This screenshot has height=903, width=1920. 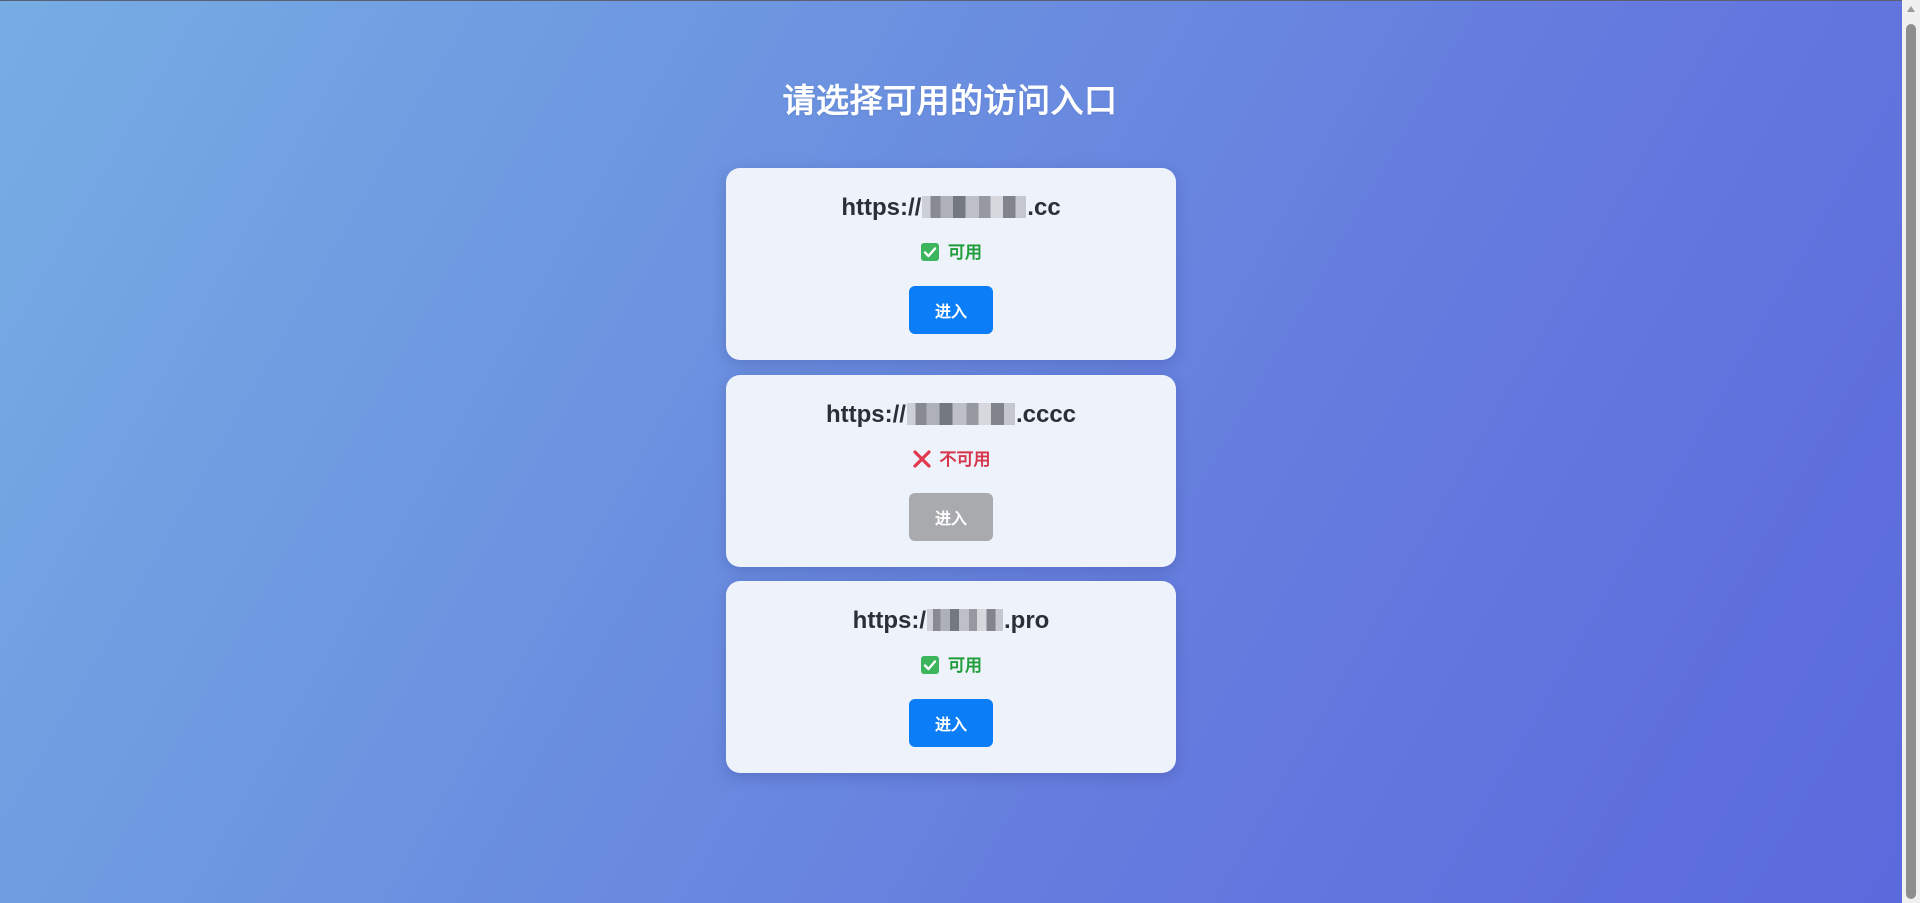 What do you see at coordinates (951, 0) in the screenshot?
I see `window-top-edge` at bounding box center [951, 0].